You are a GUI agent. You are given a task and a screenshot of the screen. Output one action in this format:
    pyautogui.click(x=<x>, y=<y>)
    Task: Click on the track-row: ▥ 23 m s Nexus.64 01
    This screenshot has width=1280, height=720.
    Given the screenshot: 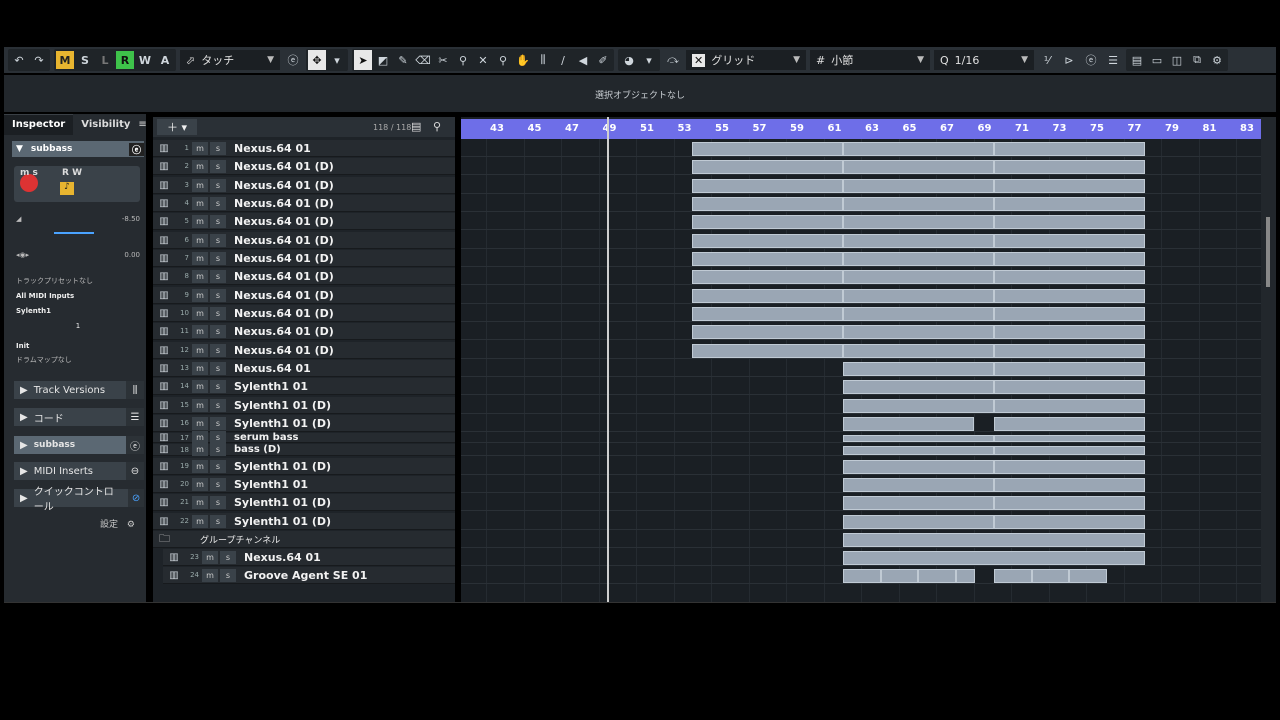 What is the action you would take?
    pyautogui.click(x=309, y=557)
    